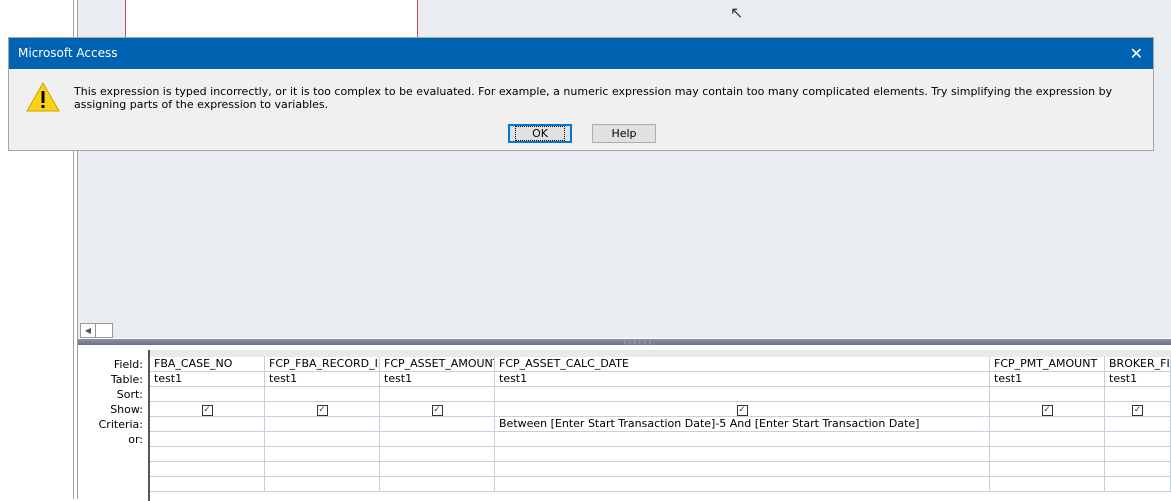 This screenshot has width=1171, height=501. What do you see at coordinates (437, 364) in the screenshot?
I see `grid-cell-field: FCP_ASSET_AMOUNT` at bounding box center [437, 364].